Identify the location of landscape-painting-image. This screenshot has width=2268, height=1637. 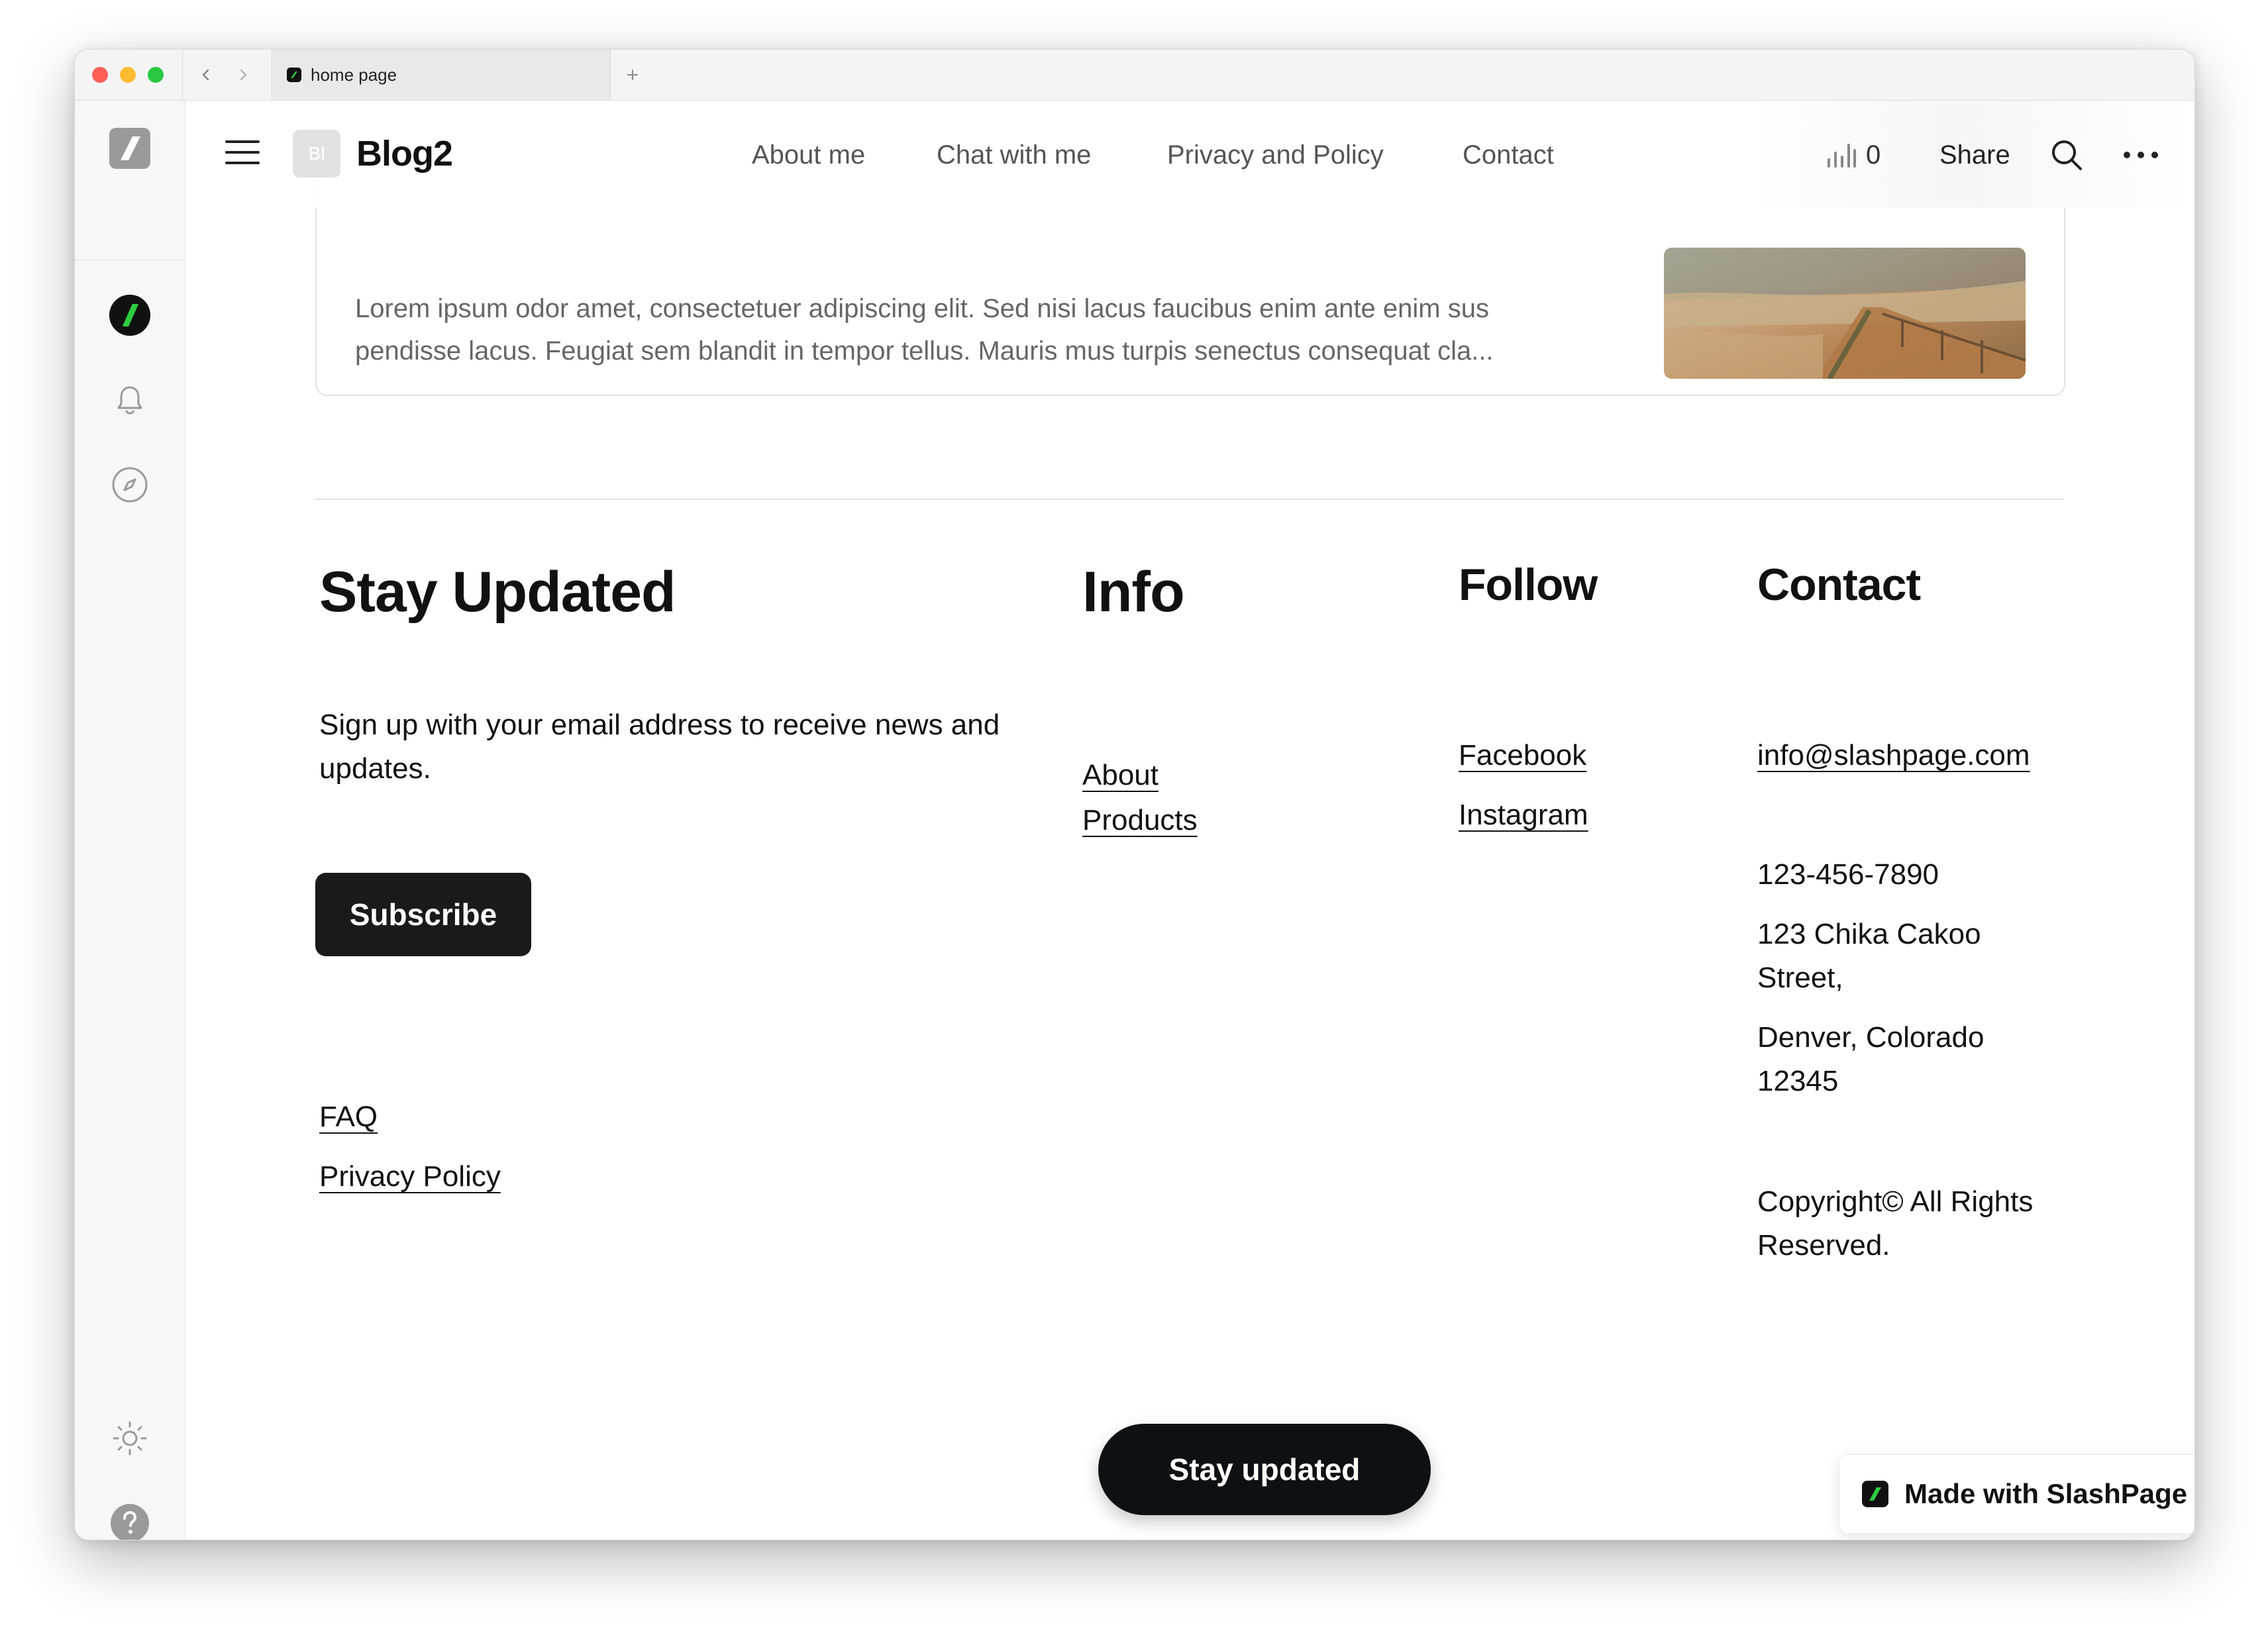
(1845, 313).